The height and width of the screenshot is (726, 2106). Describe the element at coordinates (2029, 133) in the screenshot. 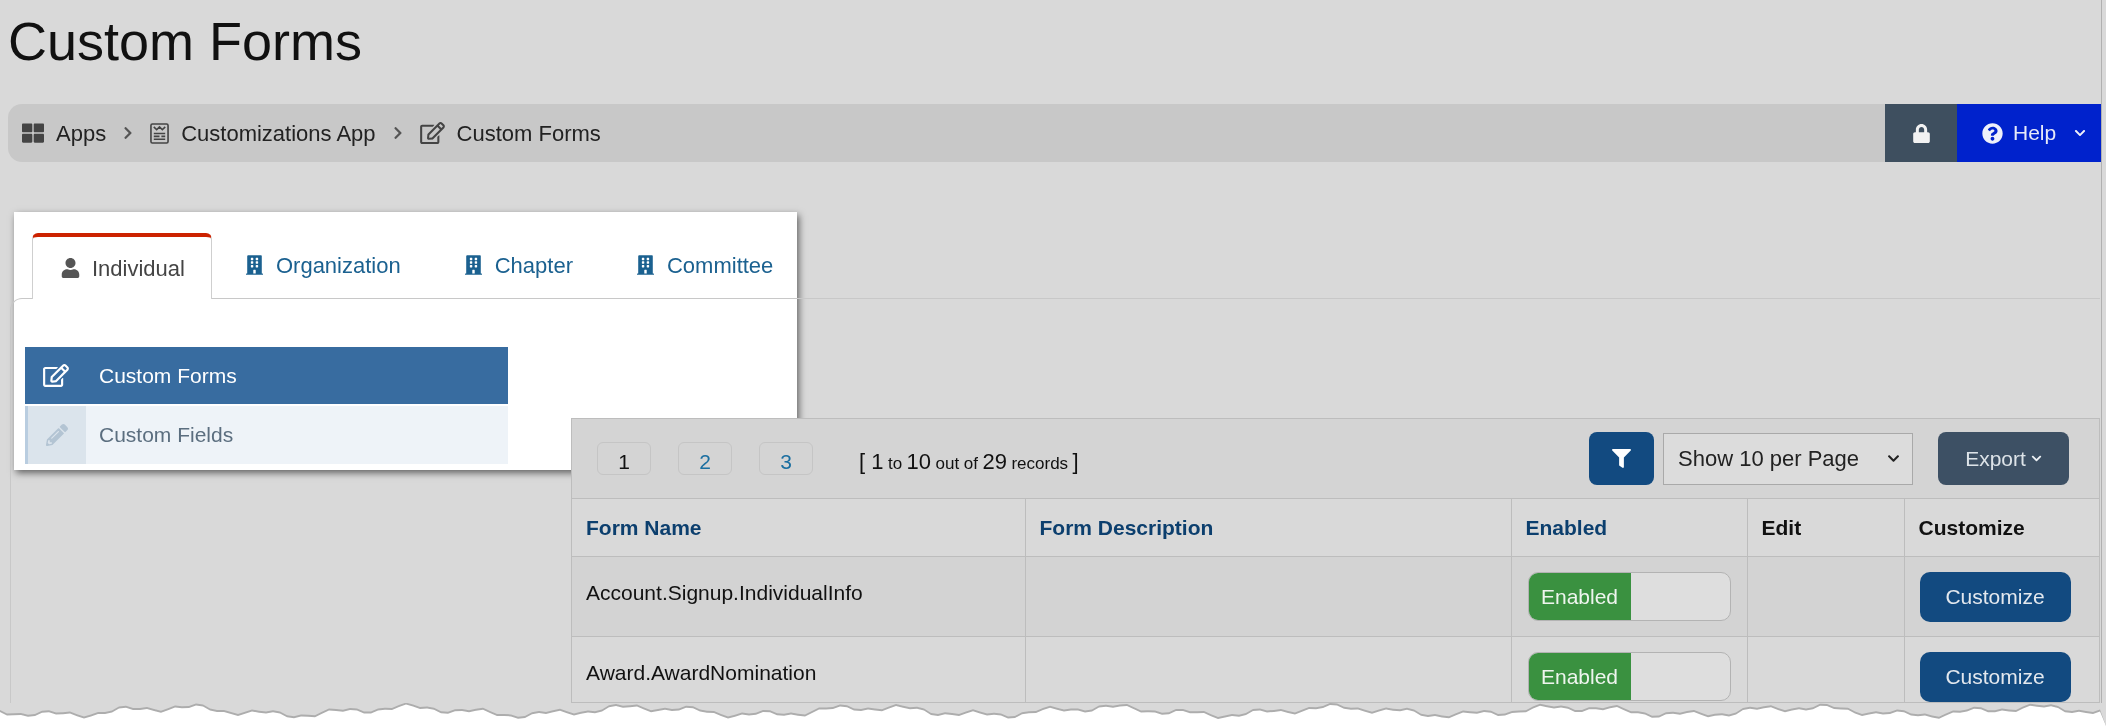

I see `help-button: Help` at that location.